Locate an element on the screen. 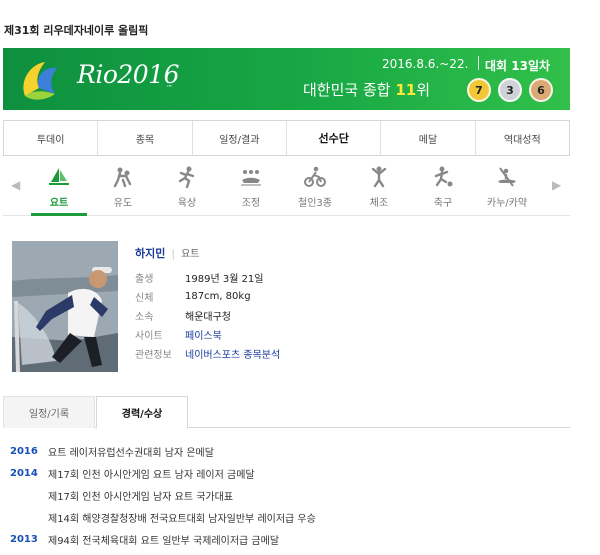 This screenshot has height=555, width=600. sport-item-judo: 유도 is located at coordinates (123, 187).